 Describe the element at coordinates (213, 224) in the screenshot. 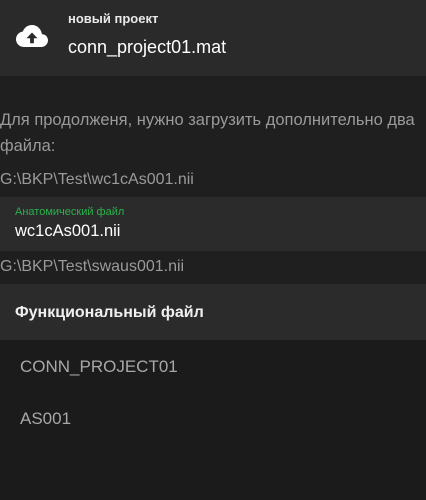

I see `anatomical-file-card: Анатомический файл wc1cAs001.nii` at that location.